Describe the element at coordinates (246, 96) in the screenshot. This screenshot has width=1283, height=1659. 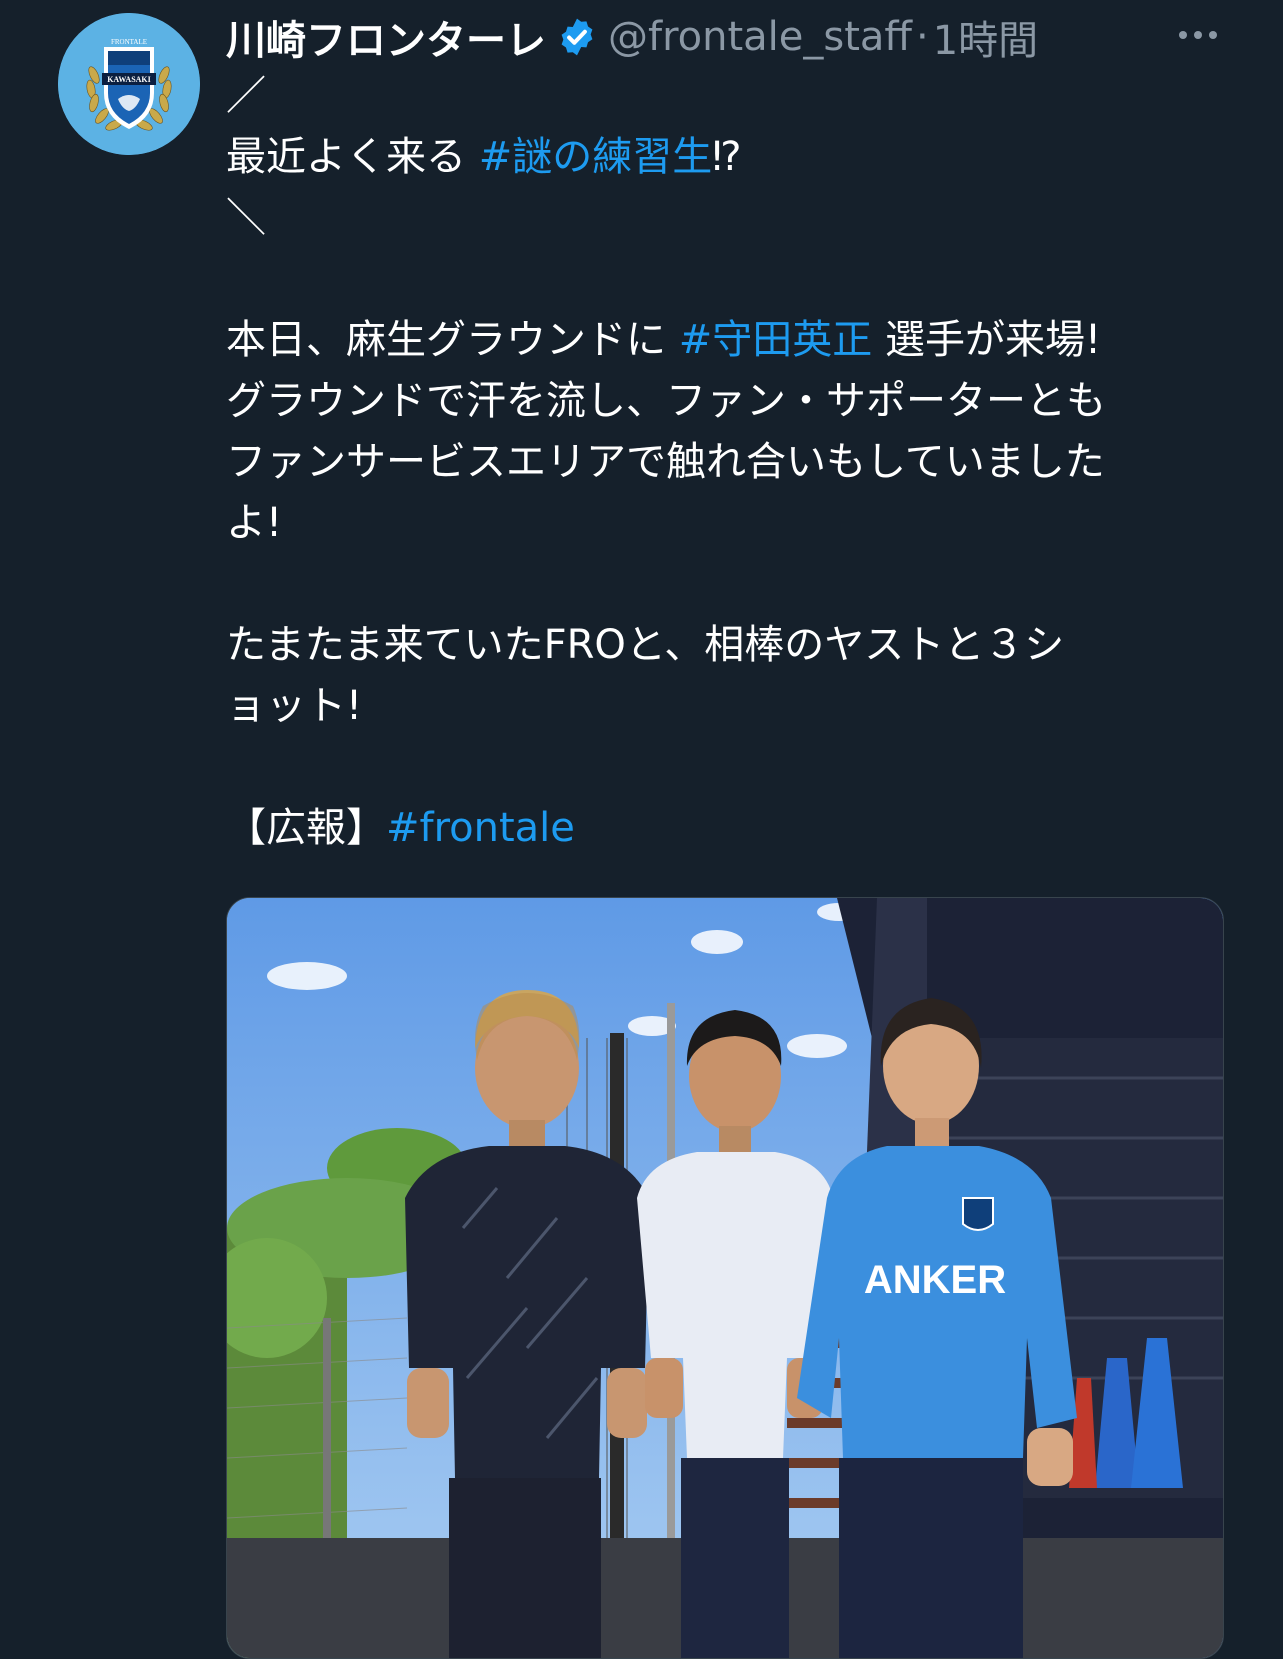
I see `tweet-text-segment: ／` at that location.